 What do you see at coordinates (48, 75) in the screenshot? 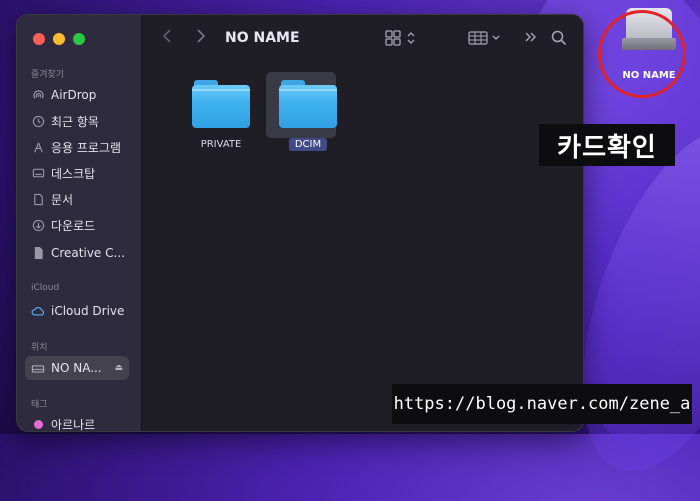
I see `section-favorites: 즐겨찾기` at bounding box center [48, 75].